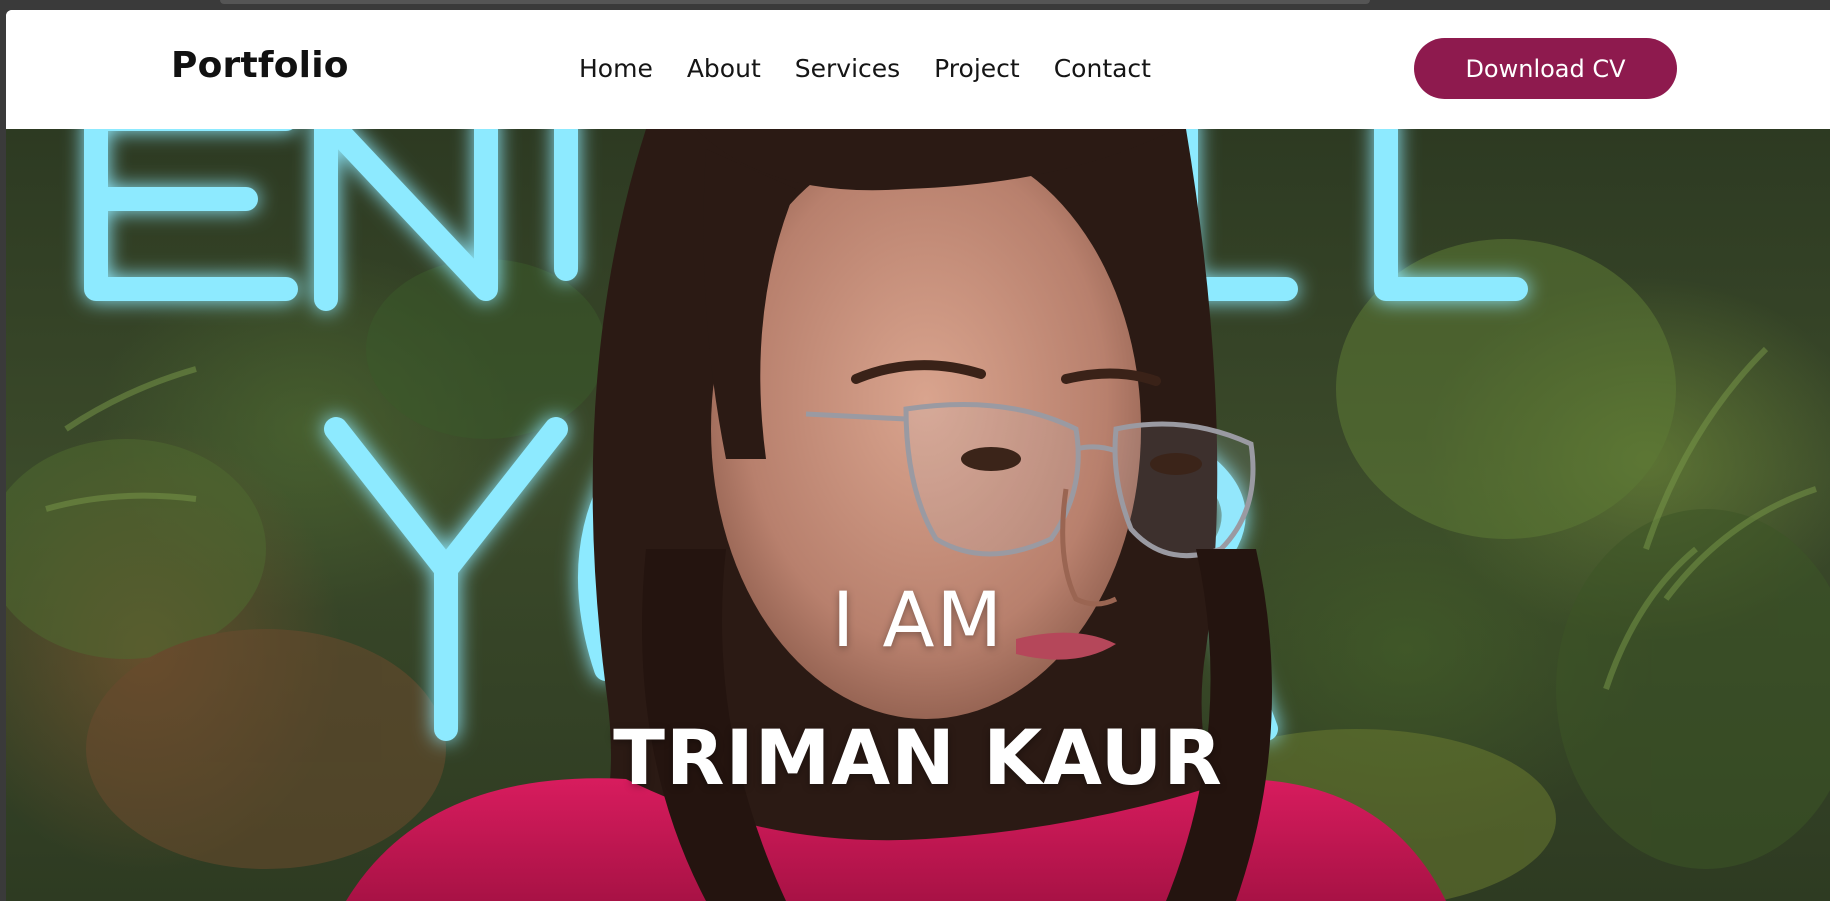  Describe the element at coordinates (847, 68) in the screenshot. I see `nav-link-services: Services` at that location.